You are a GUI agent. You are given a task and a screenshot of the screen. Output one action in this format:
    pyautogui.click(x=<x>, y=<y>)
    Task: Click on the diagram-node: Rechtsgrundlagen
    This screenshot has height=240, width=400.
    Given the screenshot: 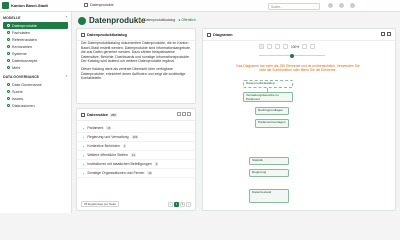 What is the action you would take?
    pyautogui.click(x=272, y=111)
    